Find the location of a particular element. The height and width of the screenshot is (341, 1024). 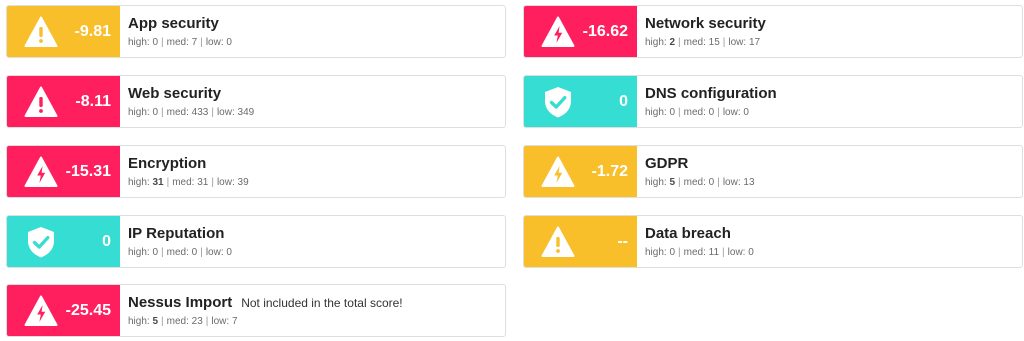

score-value: -9.81 is located at coordinates (92, 31).